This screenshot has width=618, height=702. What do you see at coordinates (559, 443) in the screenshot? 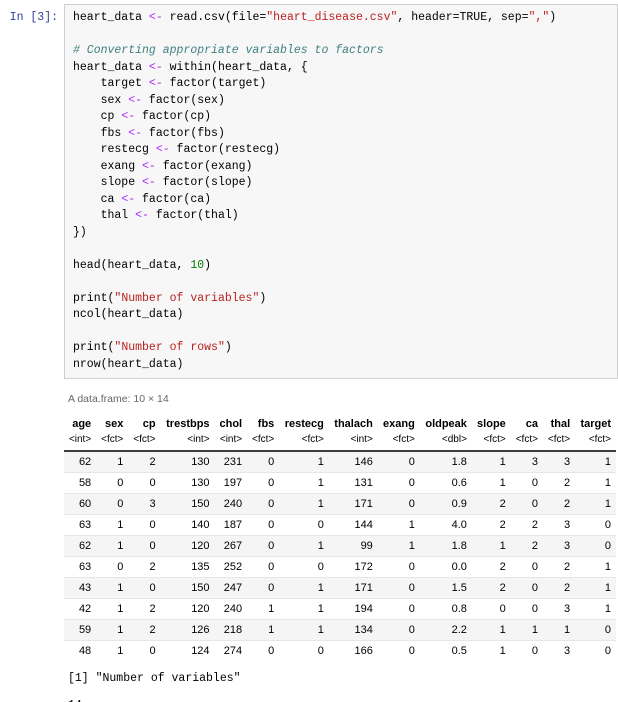
I see `column-type-thal: <fct>` at bounding box center [559, 443].